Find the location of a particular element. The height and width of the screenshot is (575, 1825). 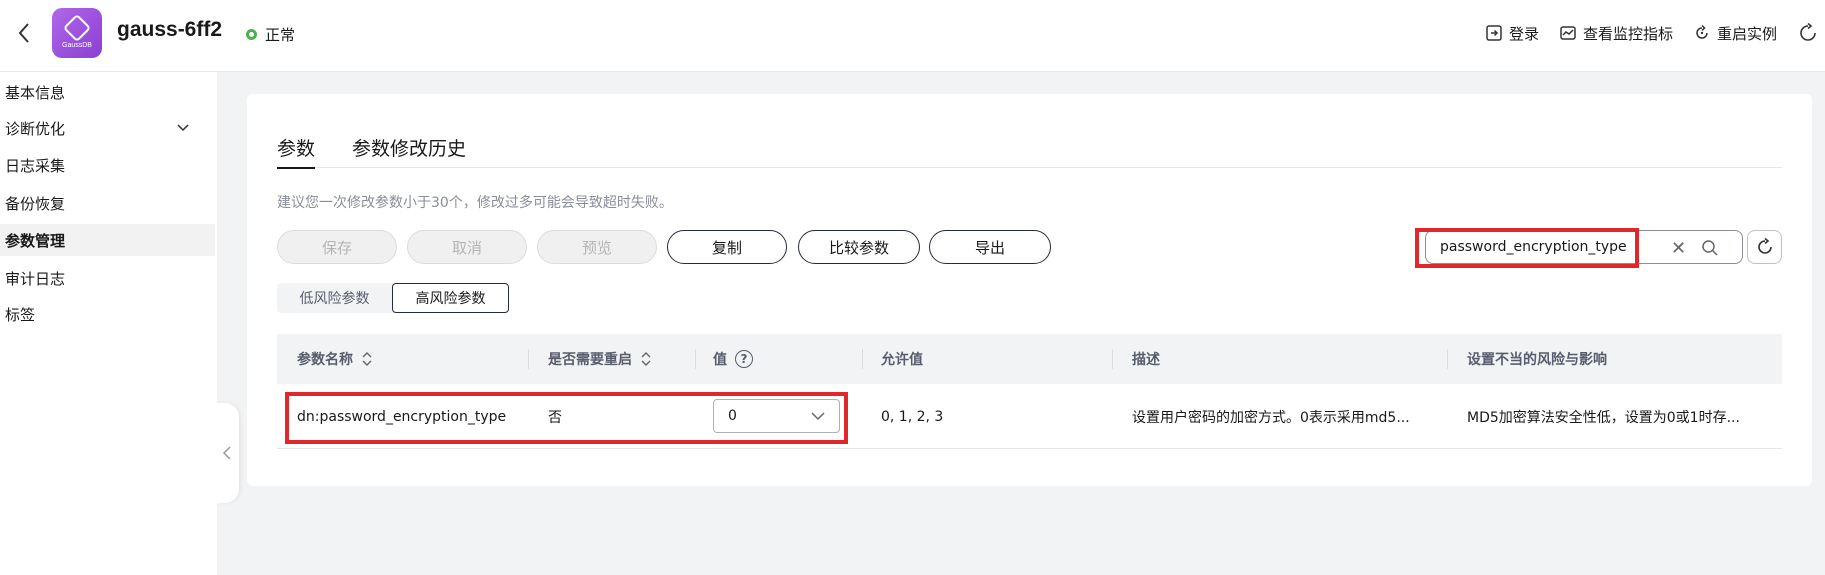

restart-label: 重启实例 is located at coordinates (1746, 33).